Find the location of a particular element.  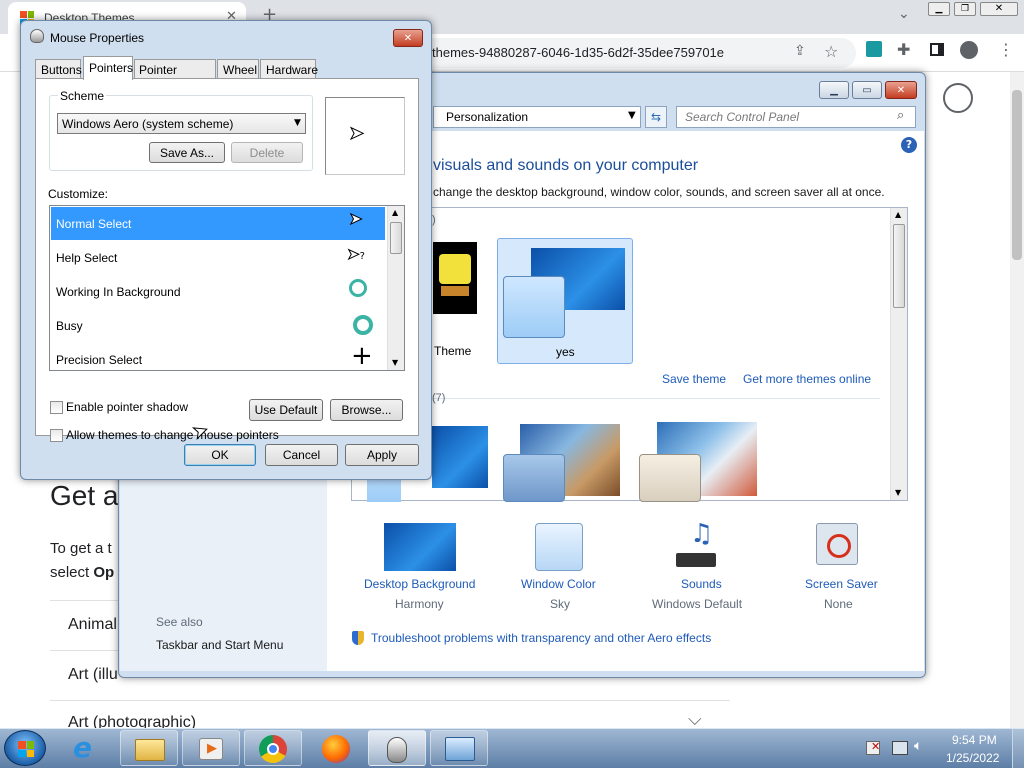

desktop-background-tile: Desktop Background Harmony is located at coordinates (420, 569).